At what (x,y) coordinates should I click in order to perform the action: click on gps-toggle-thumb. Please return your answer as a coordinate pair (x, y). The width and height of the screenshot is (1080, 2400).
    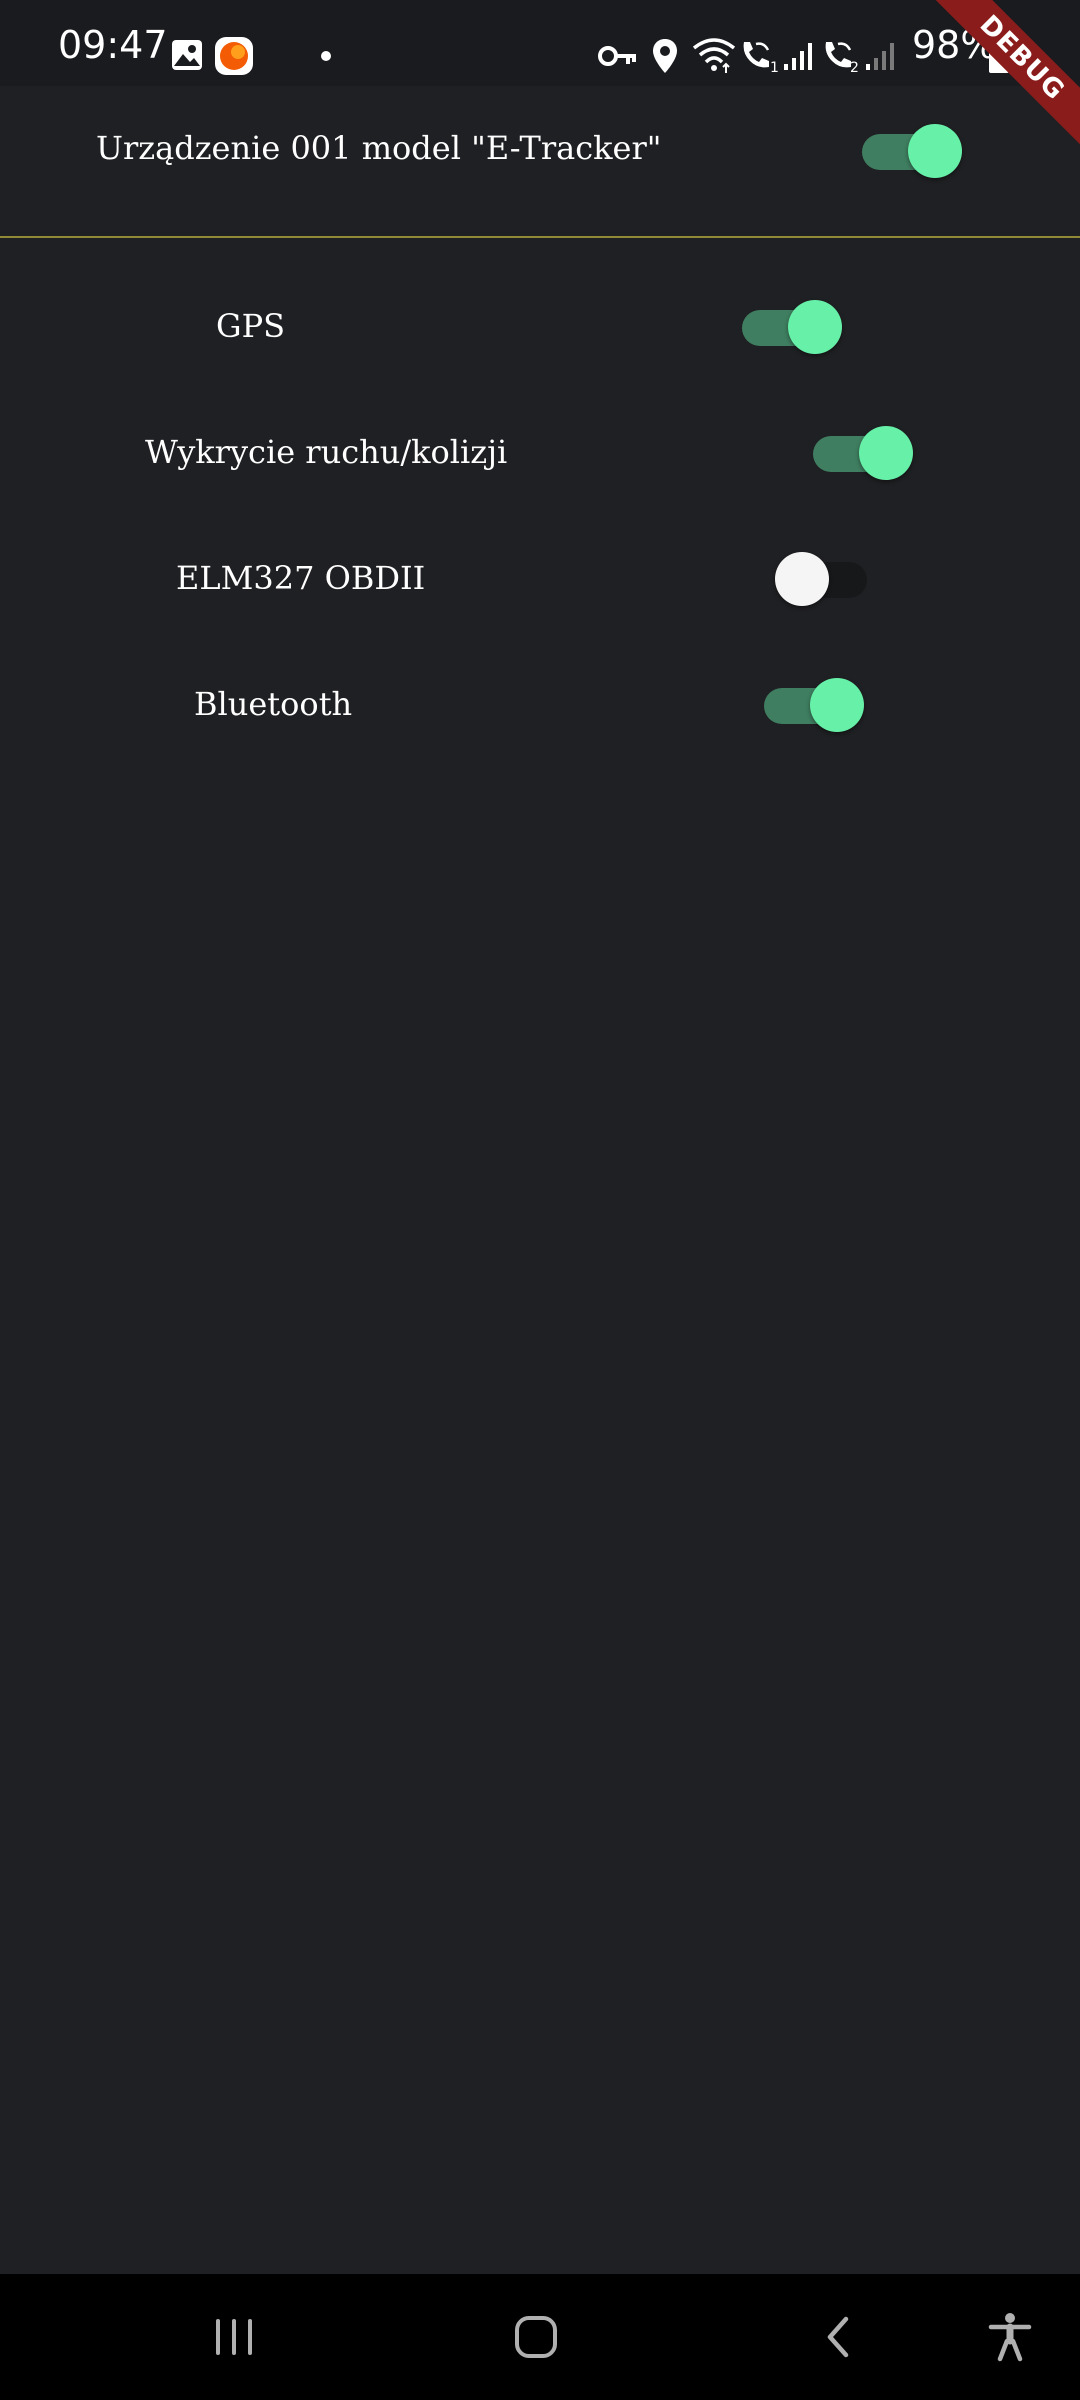
    Looking at the image, I should click on (815, 327).